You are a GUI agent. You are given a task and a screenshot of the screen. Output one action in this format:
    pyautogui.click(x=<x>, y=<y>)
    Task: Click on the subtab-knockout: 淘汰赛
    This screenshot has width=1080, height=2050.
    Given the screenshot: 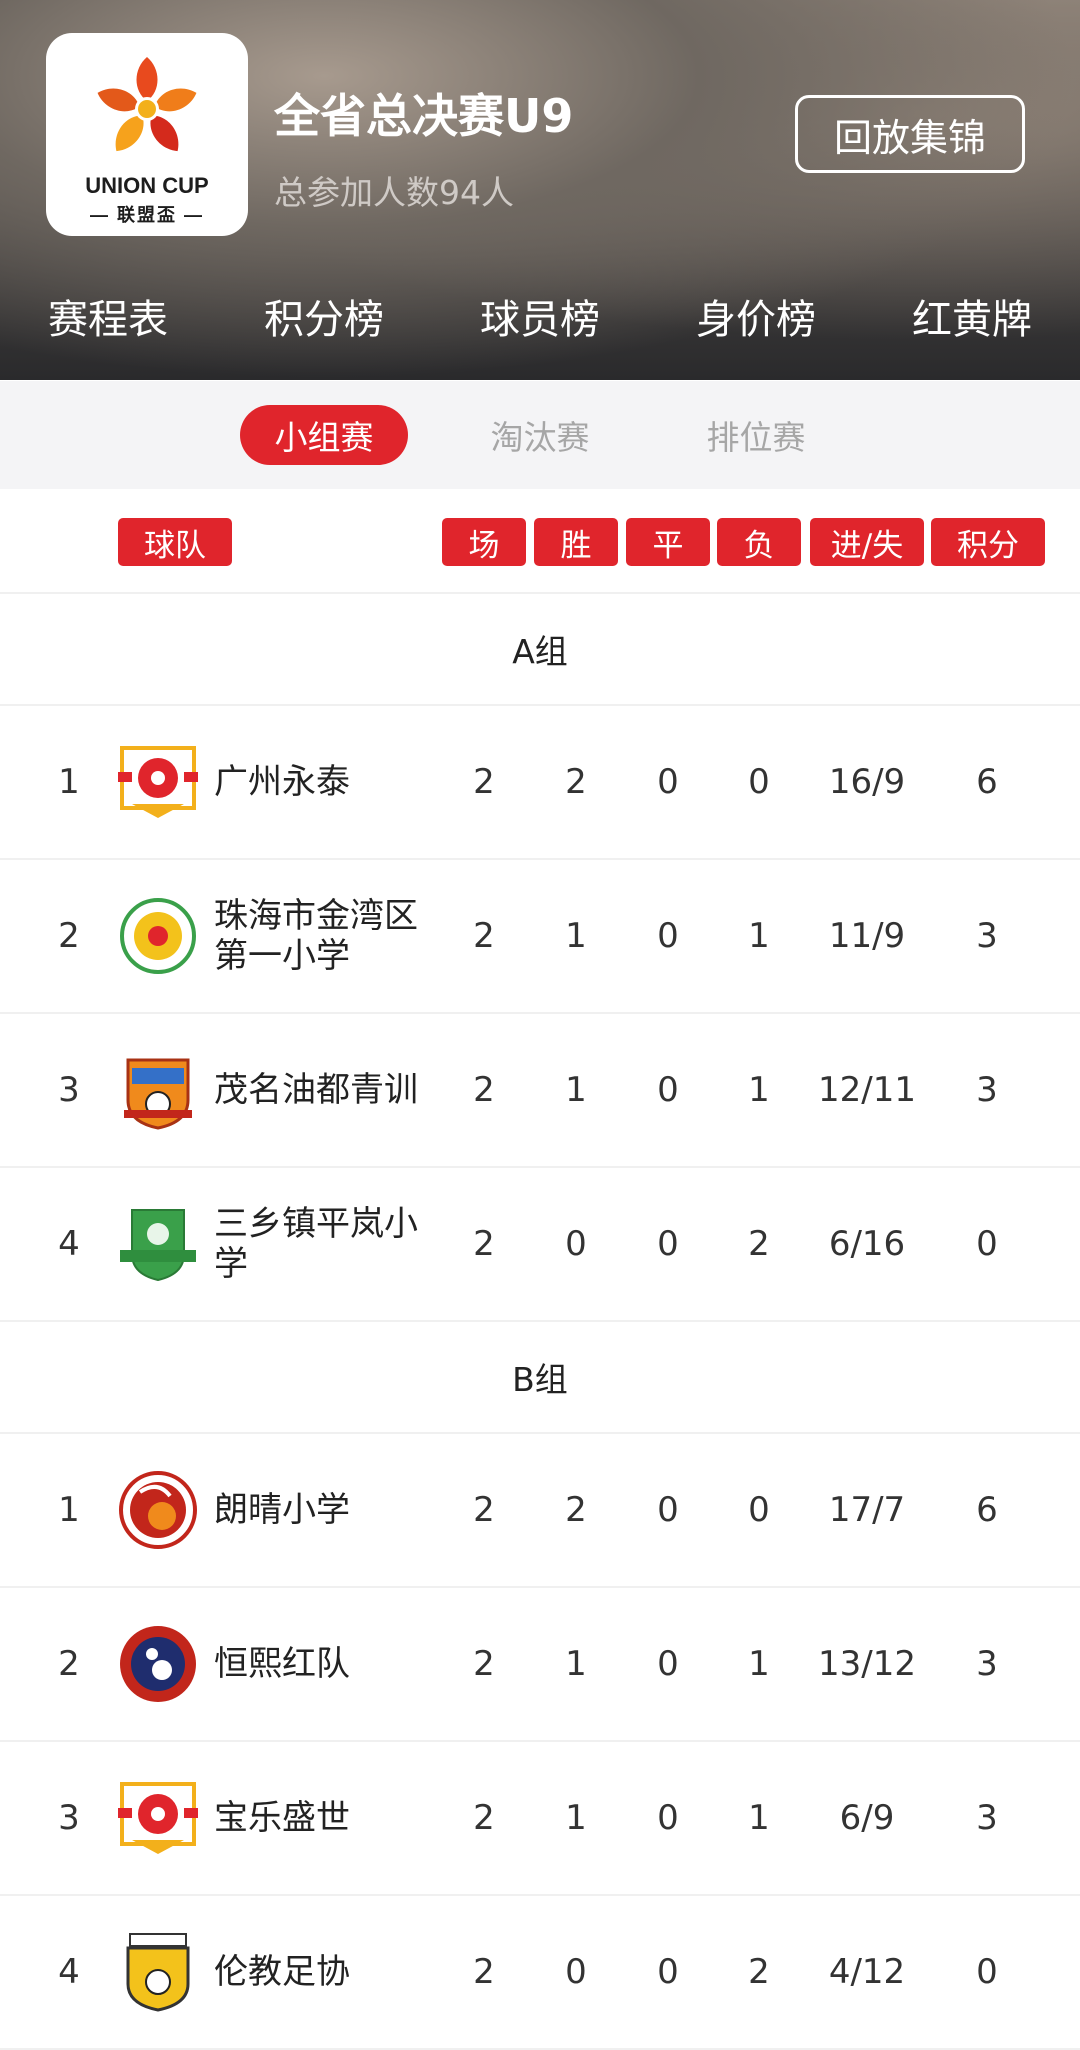 What is the action you would take?
    pyautogui.click(x=540, y=435)
    